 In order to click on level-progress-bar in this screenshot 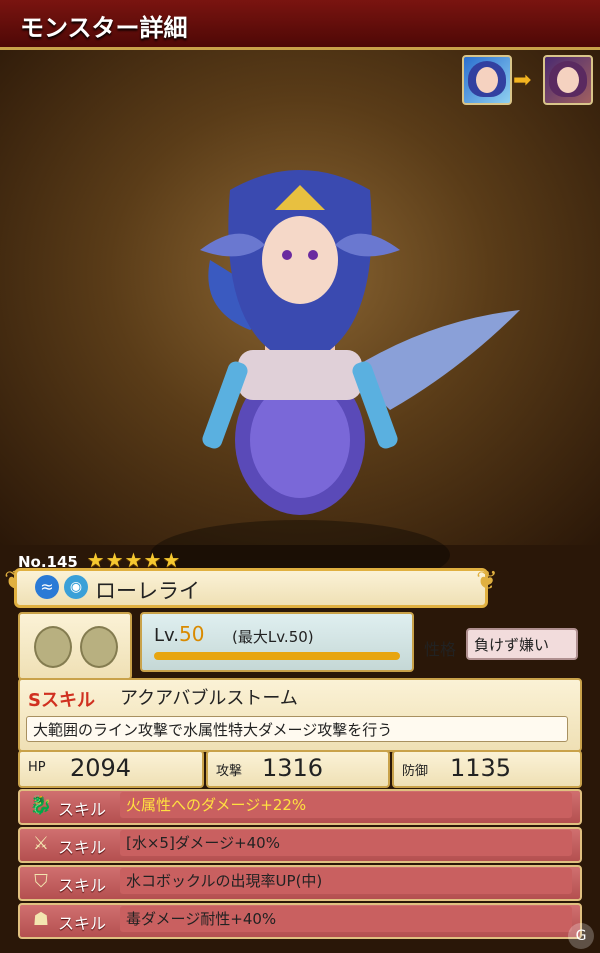, I will do `click(277, 656)`.